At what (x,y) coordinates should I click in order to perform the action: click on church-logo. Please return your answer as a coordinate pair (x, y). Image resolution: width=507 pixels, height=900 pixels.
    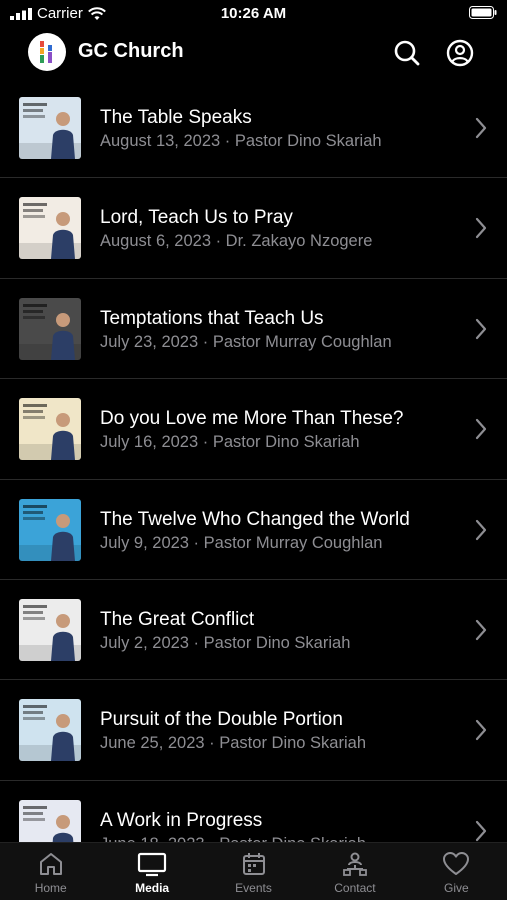
    Looking at the image, I should click on (47, 52).